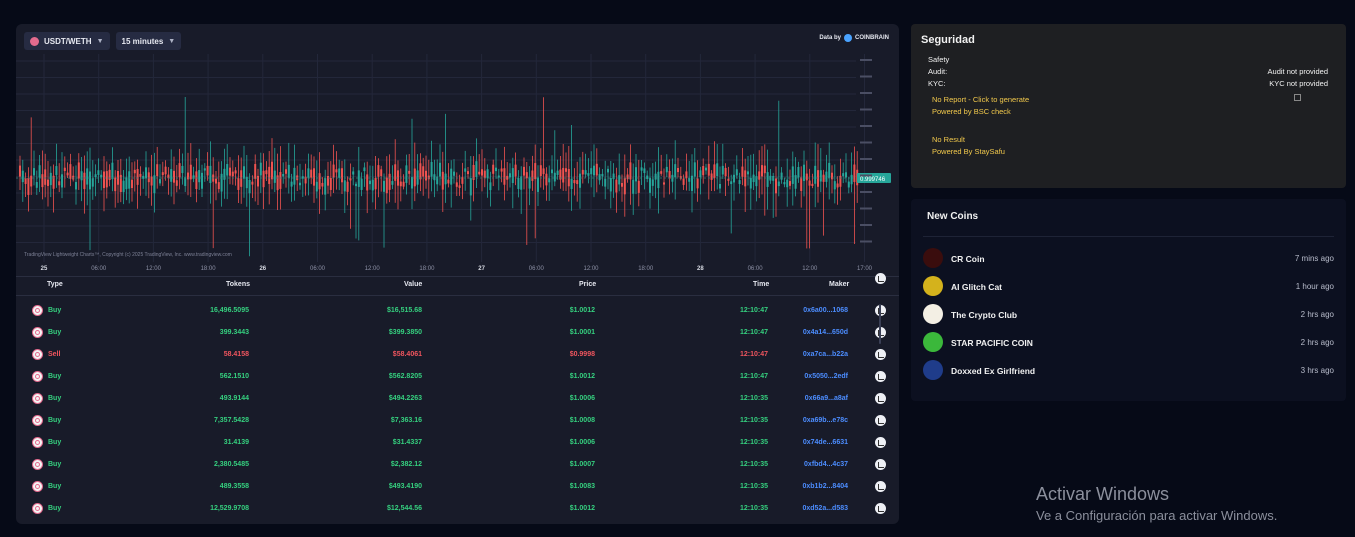 This screenshot has height=537, width=1355. What do you see at coordinates (839, 284) in the screenshot?
I see `col-maker: Maker` at bounding box center [839, 284].